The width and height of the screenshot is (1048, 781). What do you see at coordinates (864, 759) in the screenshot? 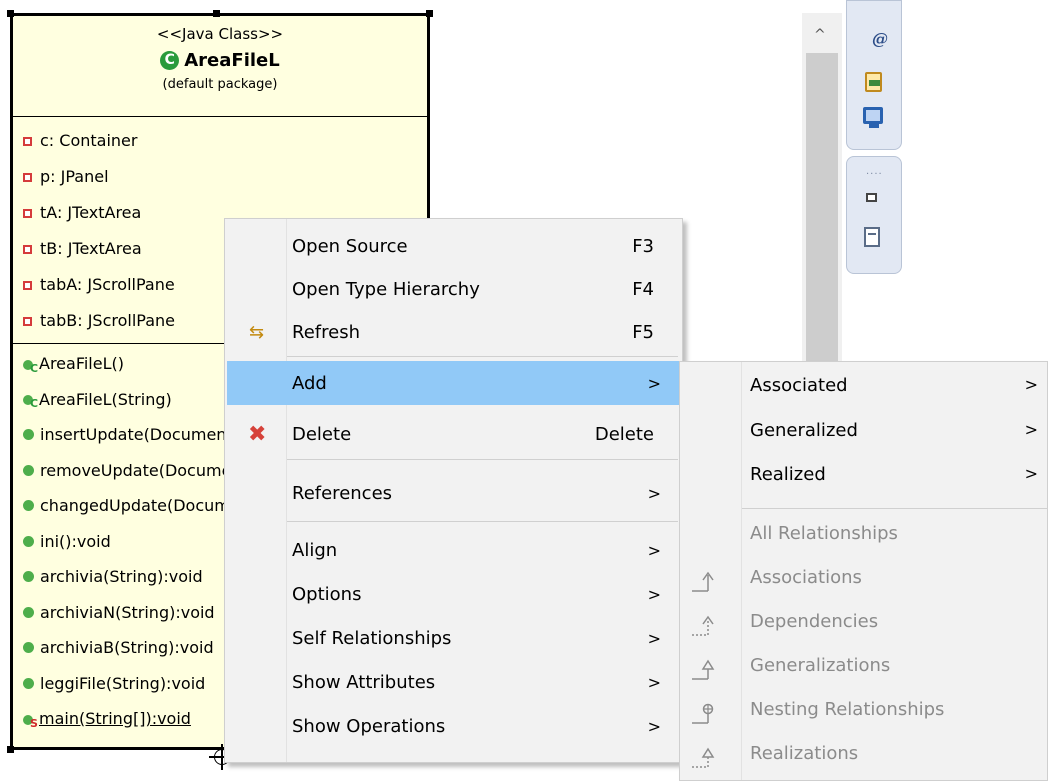
I see `submenu-item-realizations: Realizations` at bounding box center [864, 759].